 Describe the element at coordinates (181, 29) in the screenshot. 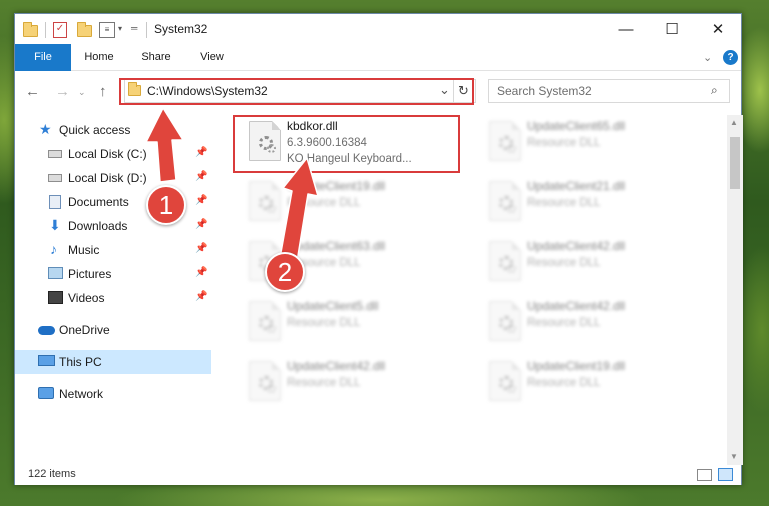

I see `window-title: System32` at that location.